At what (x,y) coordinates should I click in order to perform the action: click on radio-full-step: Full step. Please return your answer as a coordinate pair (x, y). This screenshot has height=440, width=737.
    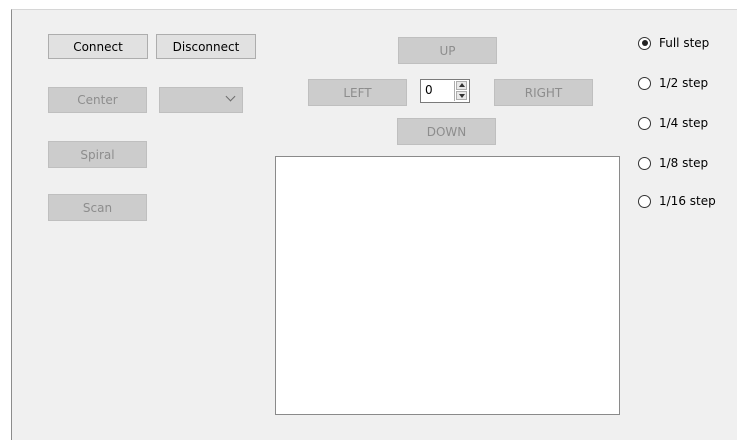
    Looking at the image, I should click on (673, 43).